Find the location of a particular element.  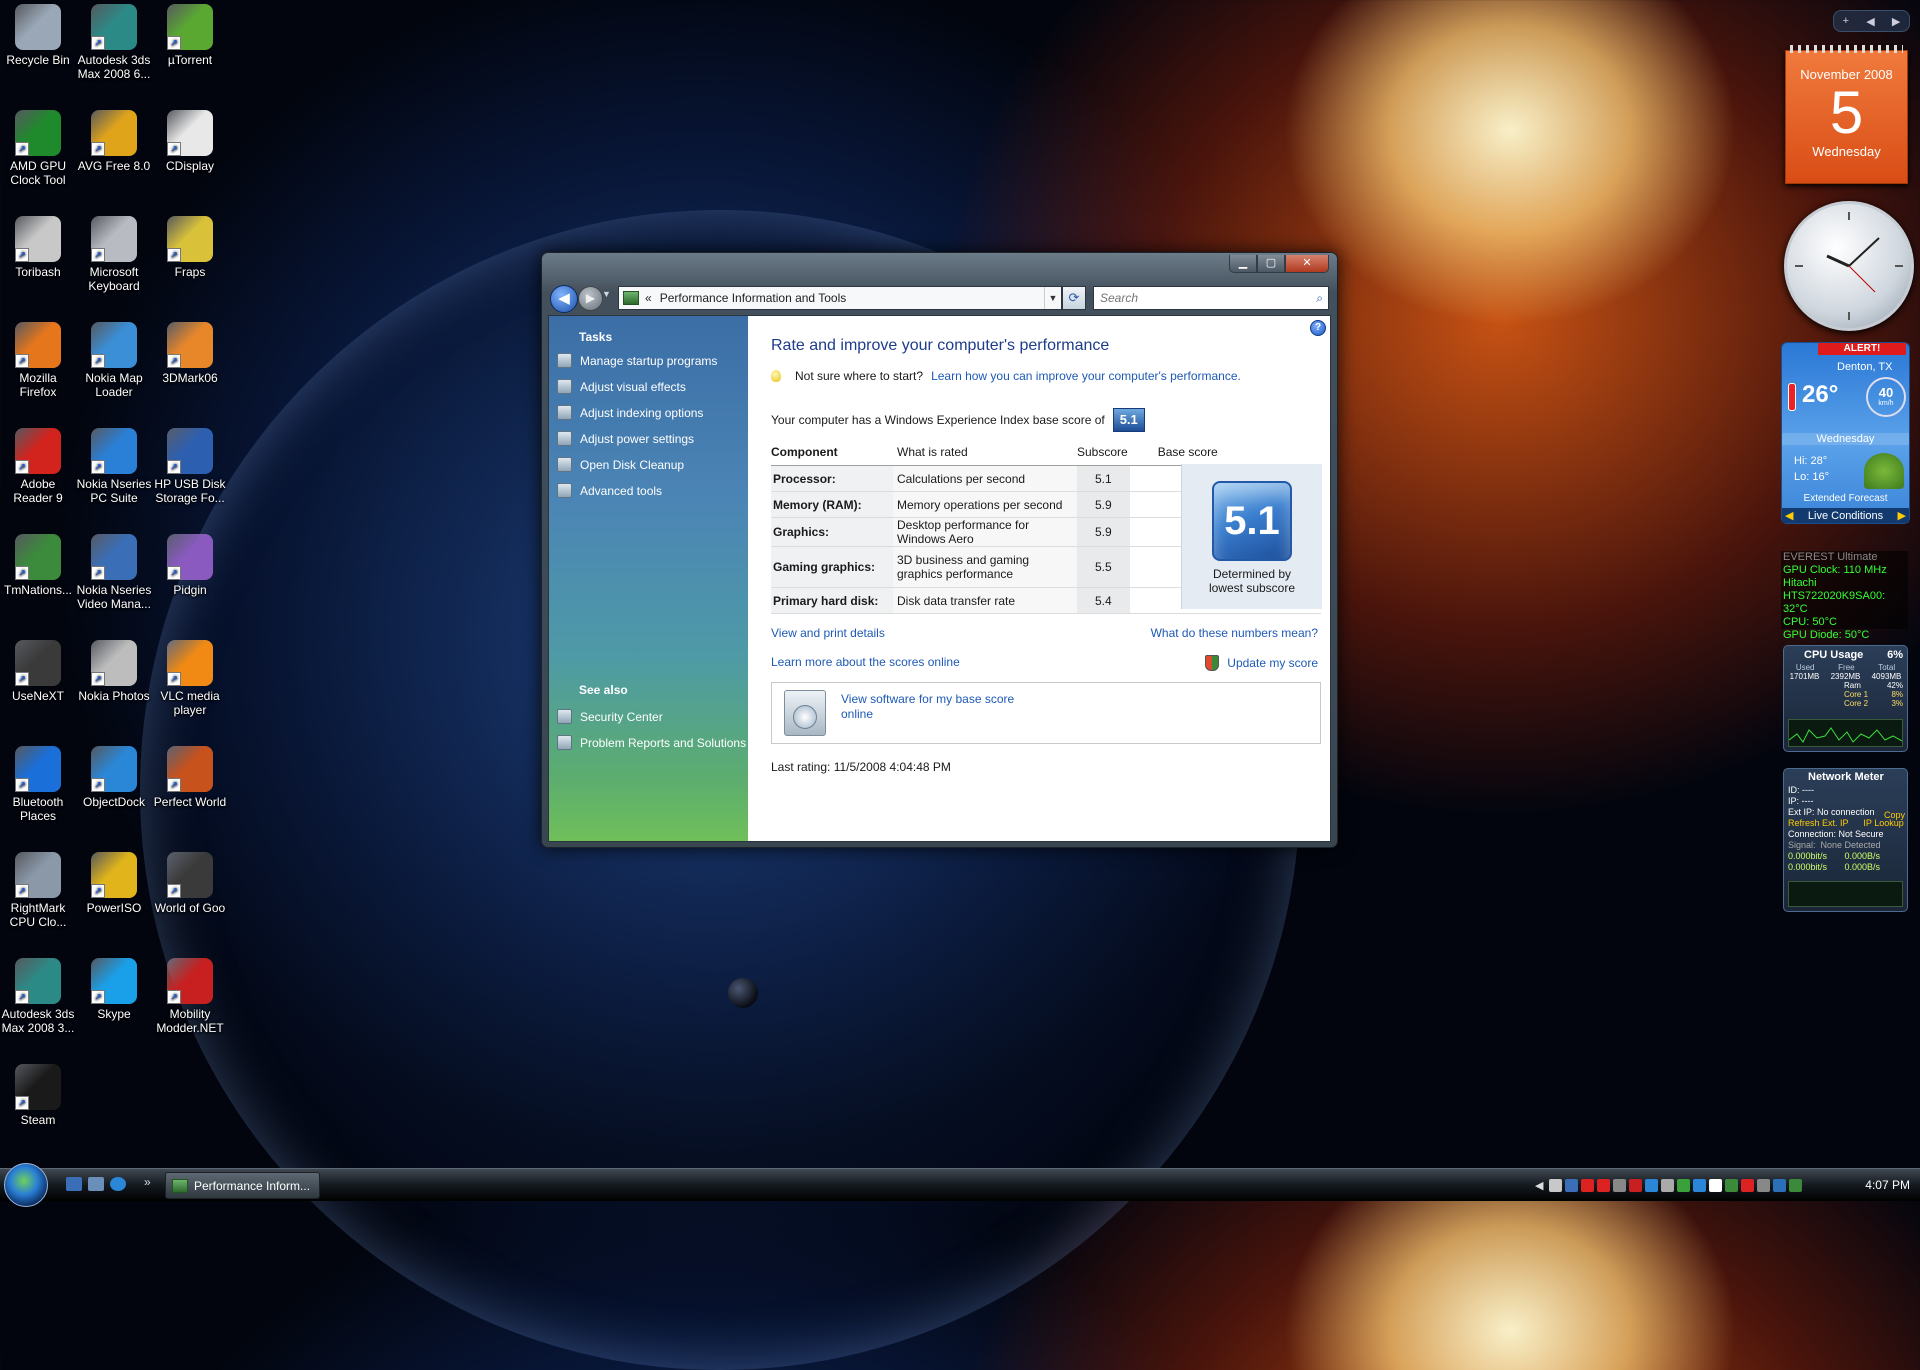

task-link: Adjust indexing options is located at coordinates (630, 412).